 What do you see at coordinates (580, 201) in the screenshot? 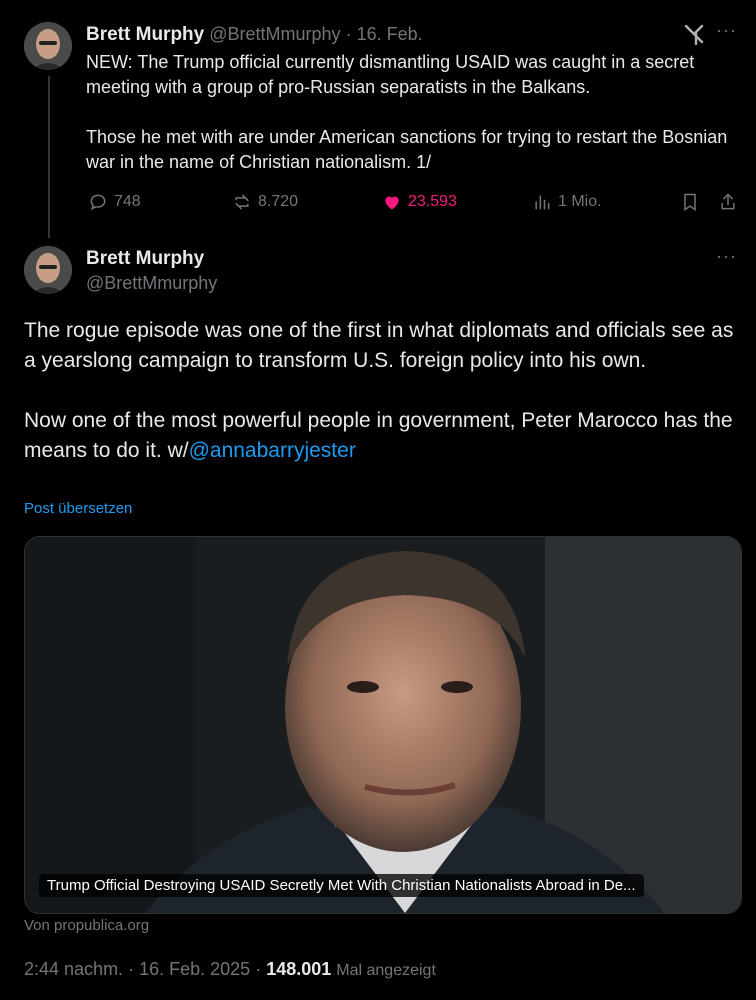
I see `views-count: 1 Mio.` at bounding box center [580, 201].